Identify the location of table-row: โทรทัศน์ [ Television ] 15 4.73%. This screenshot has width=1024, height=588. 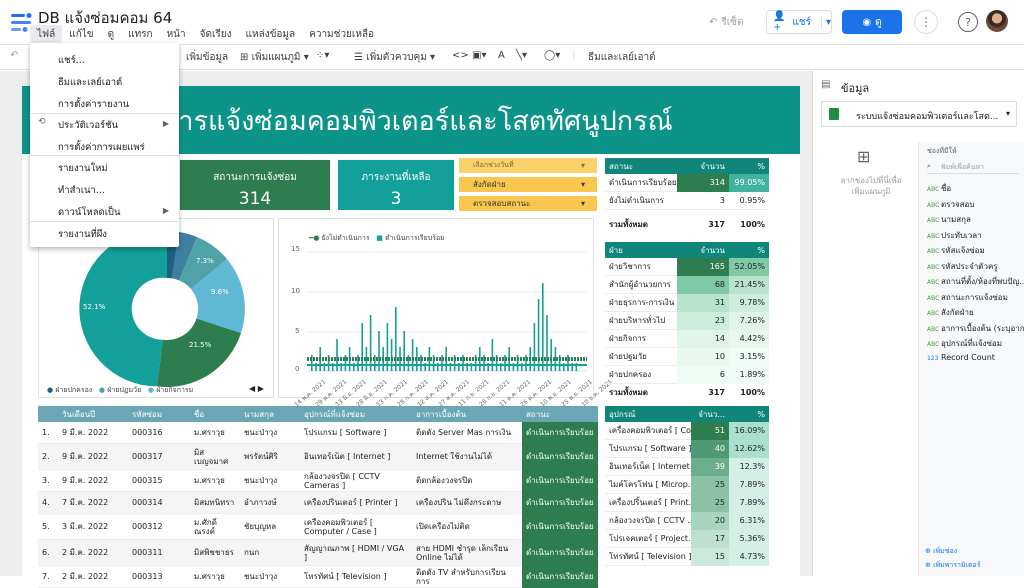
(687, 556).